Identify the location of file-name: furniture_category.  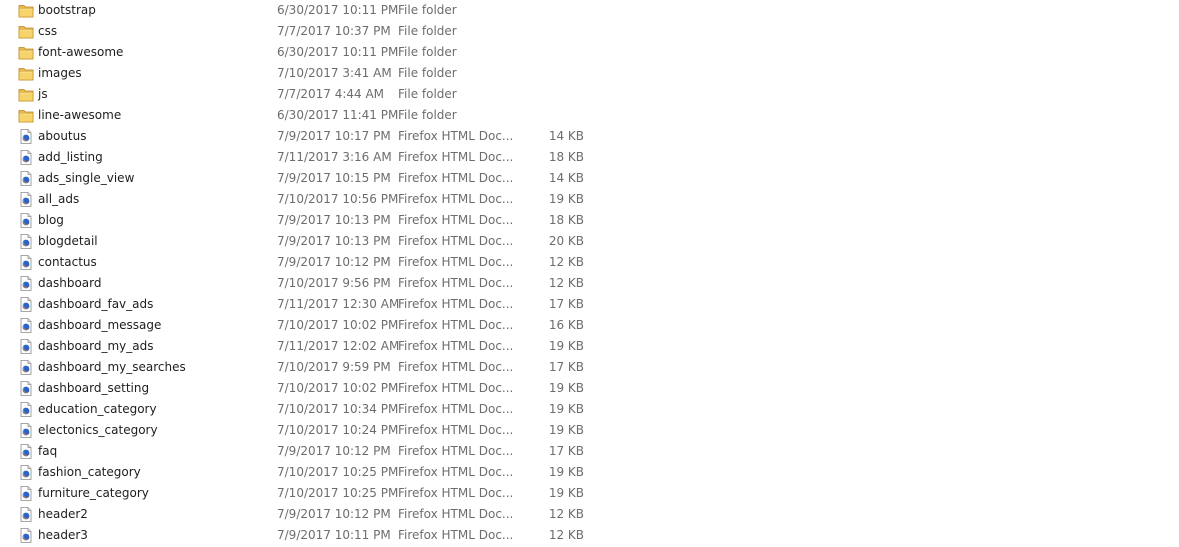
(93, 493).